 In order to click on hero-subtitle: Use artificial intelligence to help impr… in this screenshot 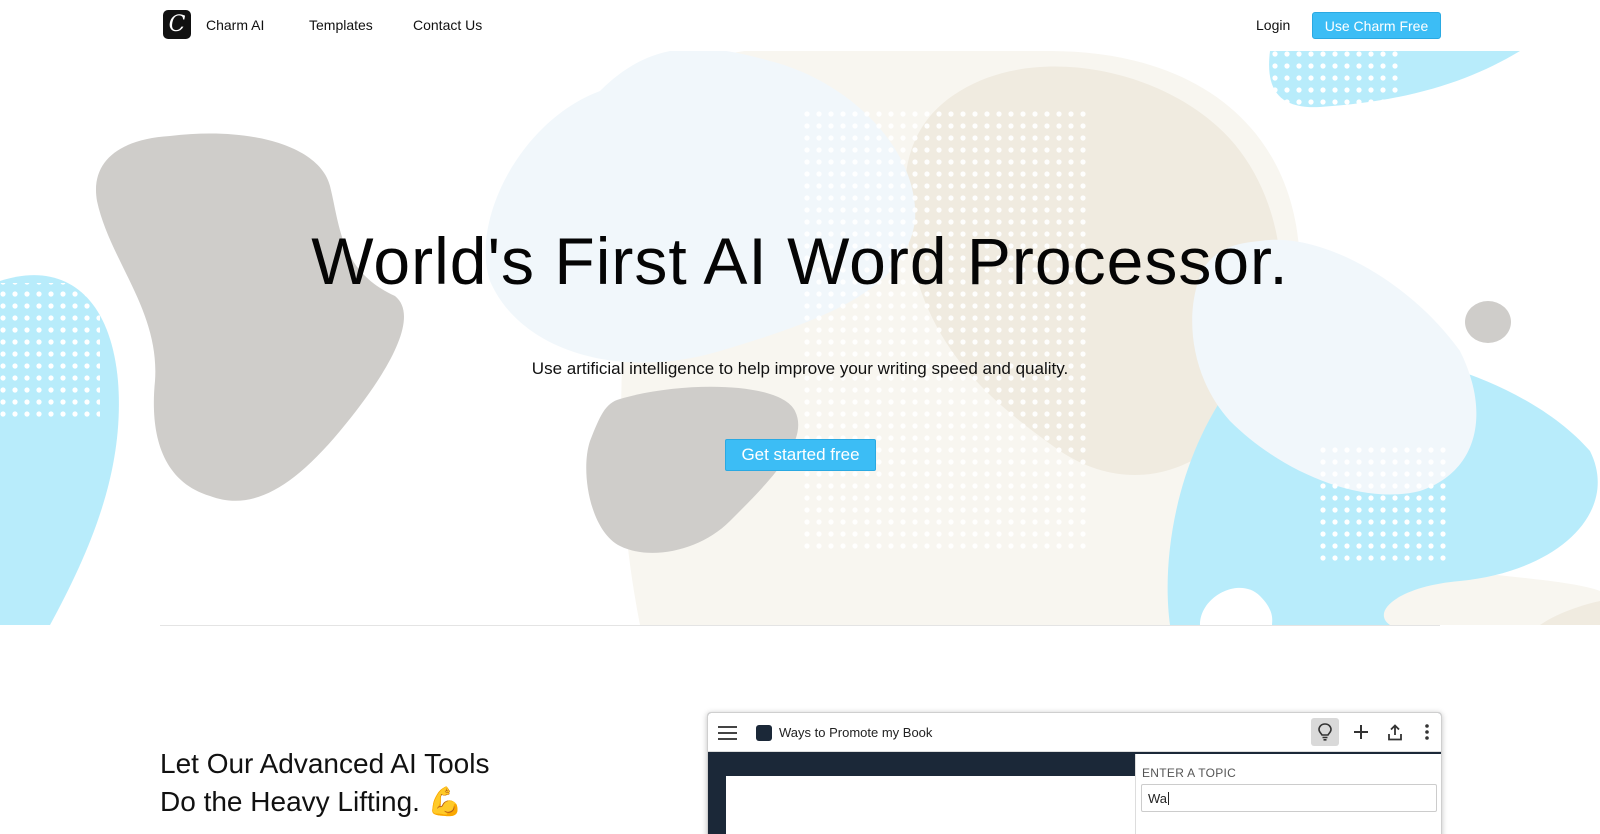, I will do `click(800, 368)`.